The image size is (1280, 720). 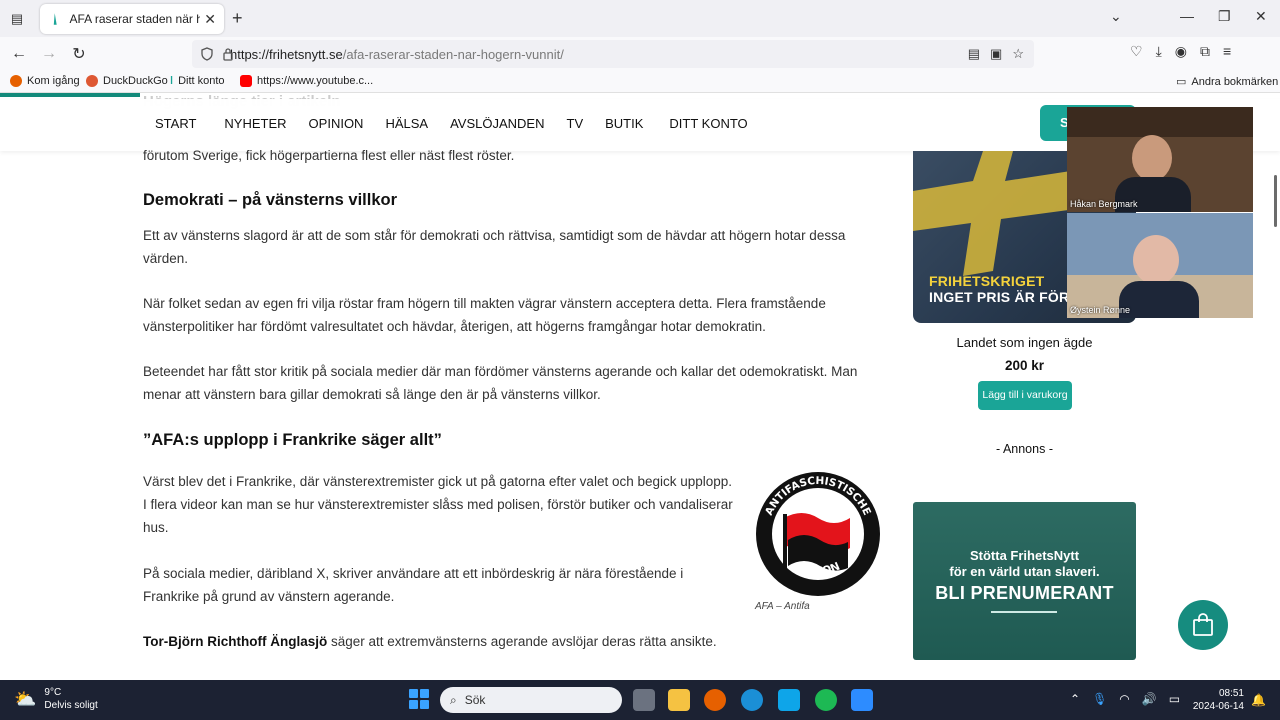 What do you see at coordinates (286, 54) in the screenshot?
I see `url-host: https://frihetsnytt.se` at bounding box center [286, 54].